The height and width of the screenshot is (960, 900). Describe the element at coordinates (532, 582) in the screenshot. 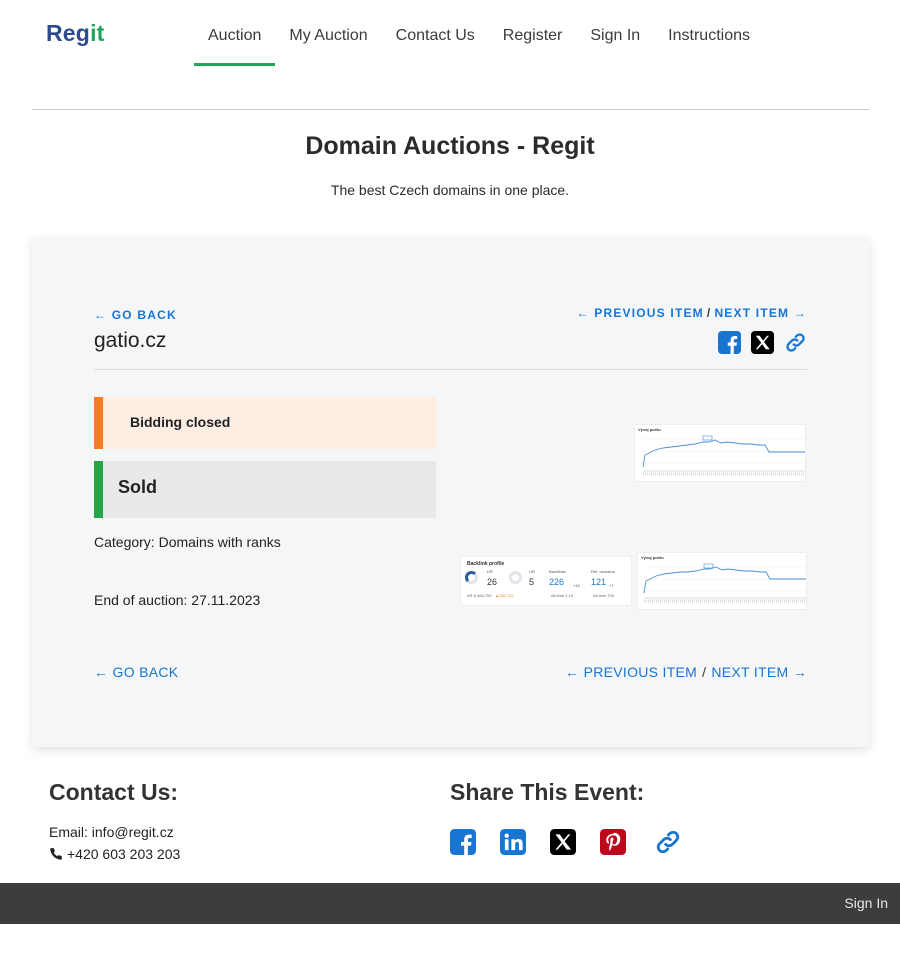

I see `ur-value: 5` at that location.